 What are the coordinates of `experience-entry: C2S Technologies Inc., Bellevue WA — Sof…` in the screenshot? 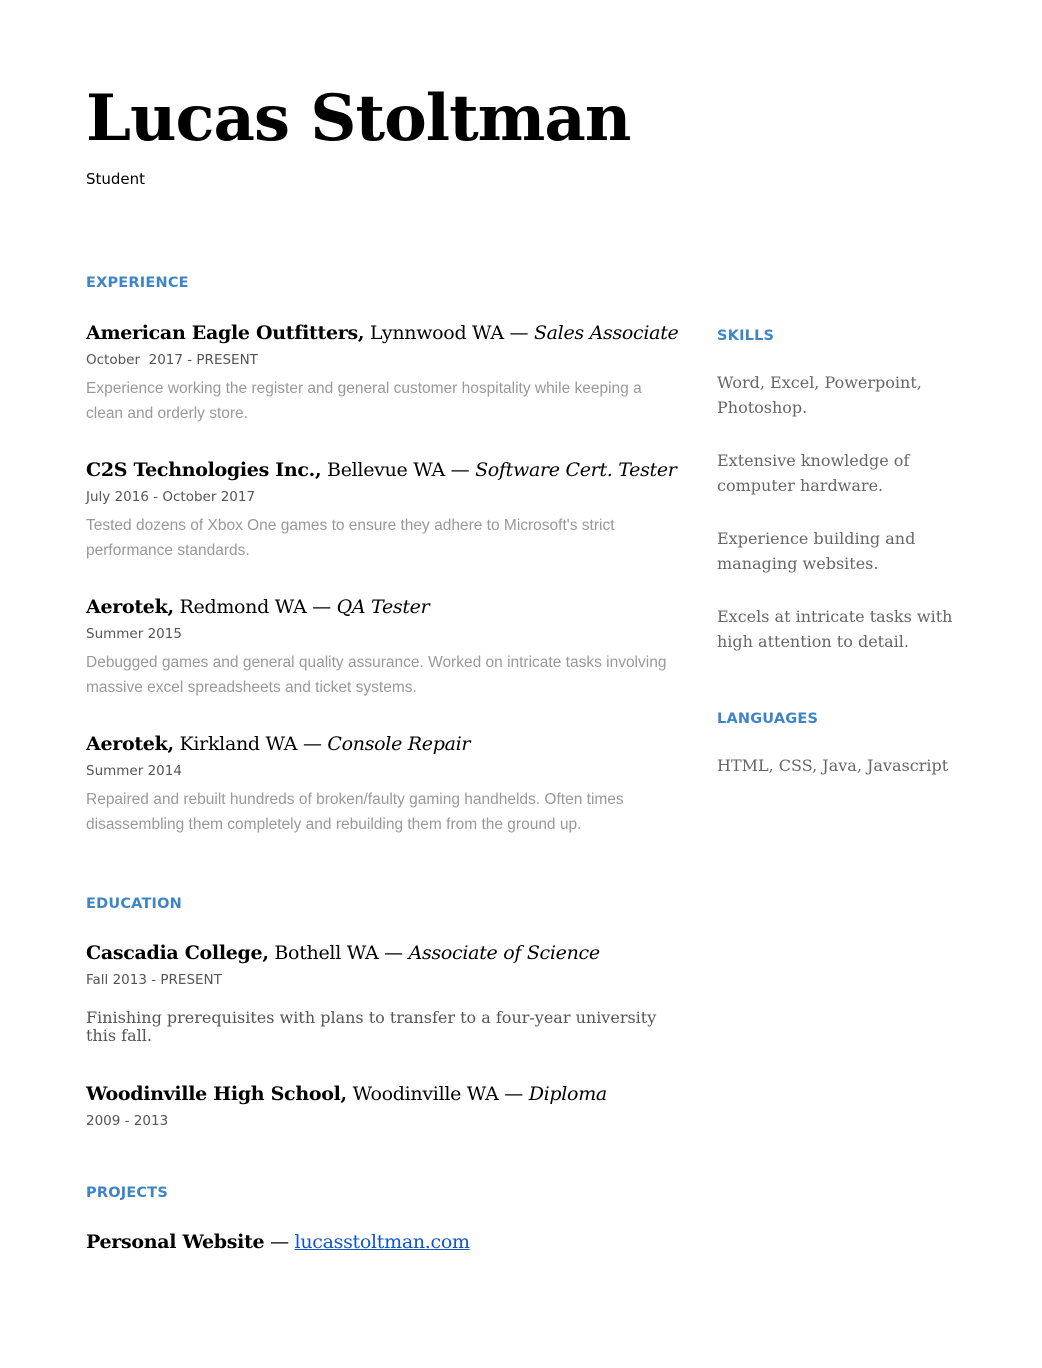 It's located at (381, 510).